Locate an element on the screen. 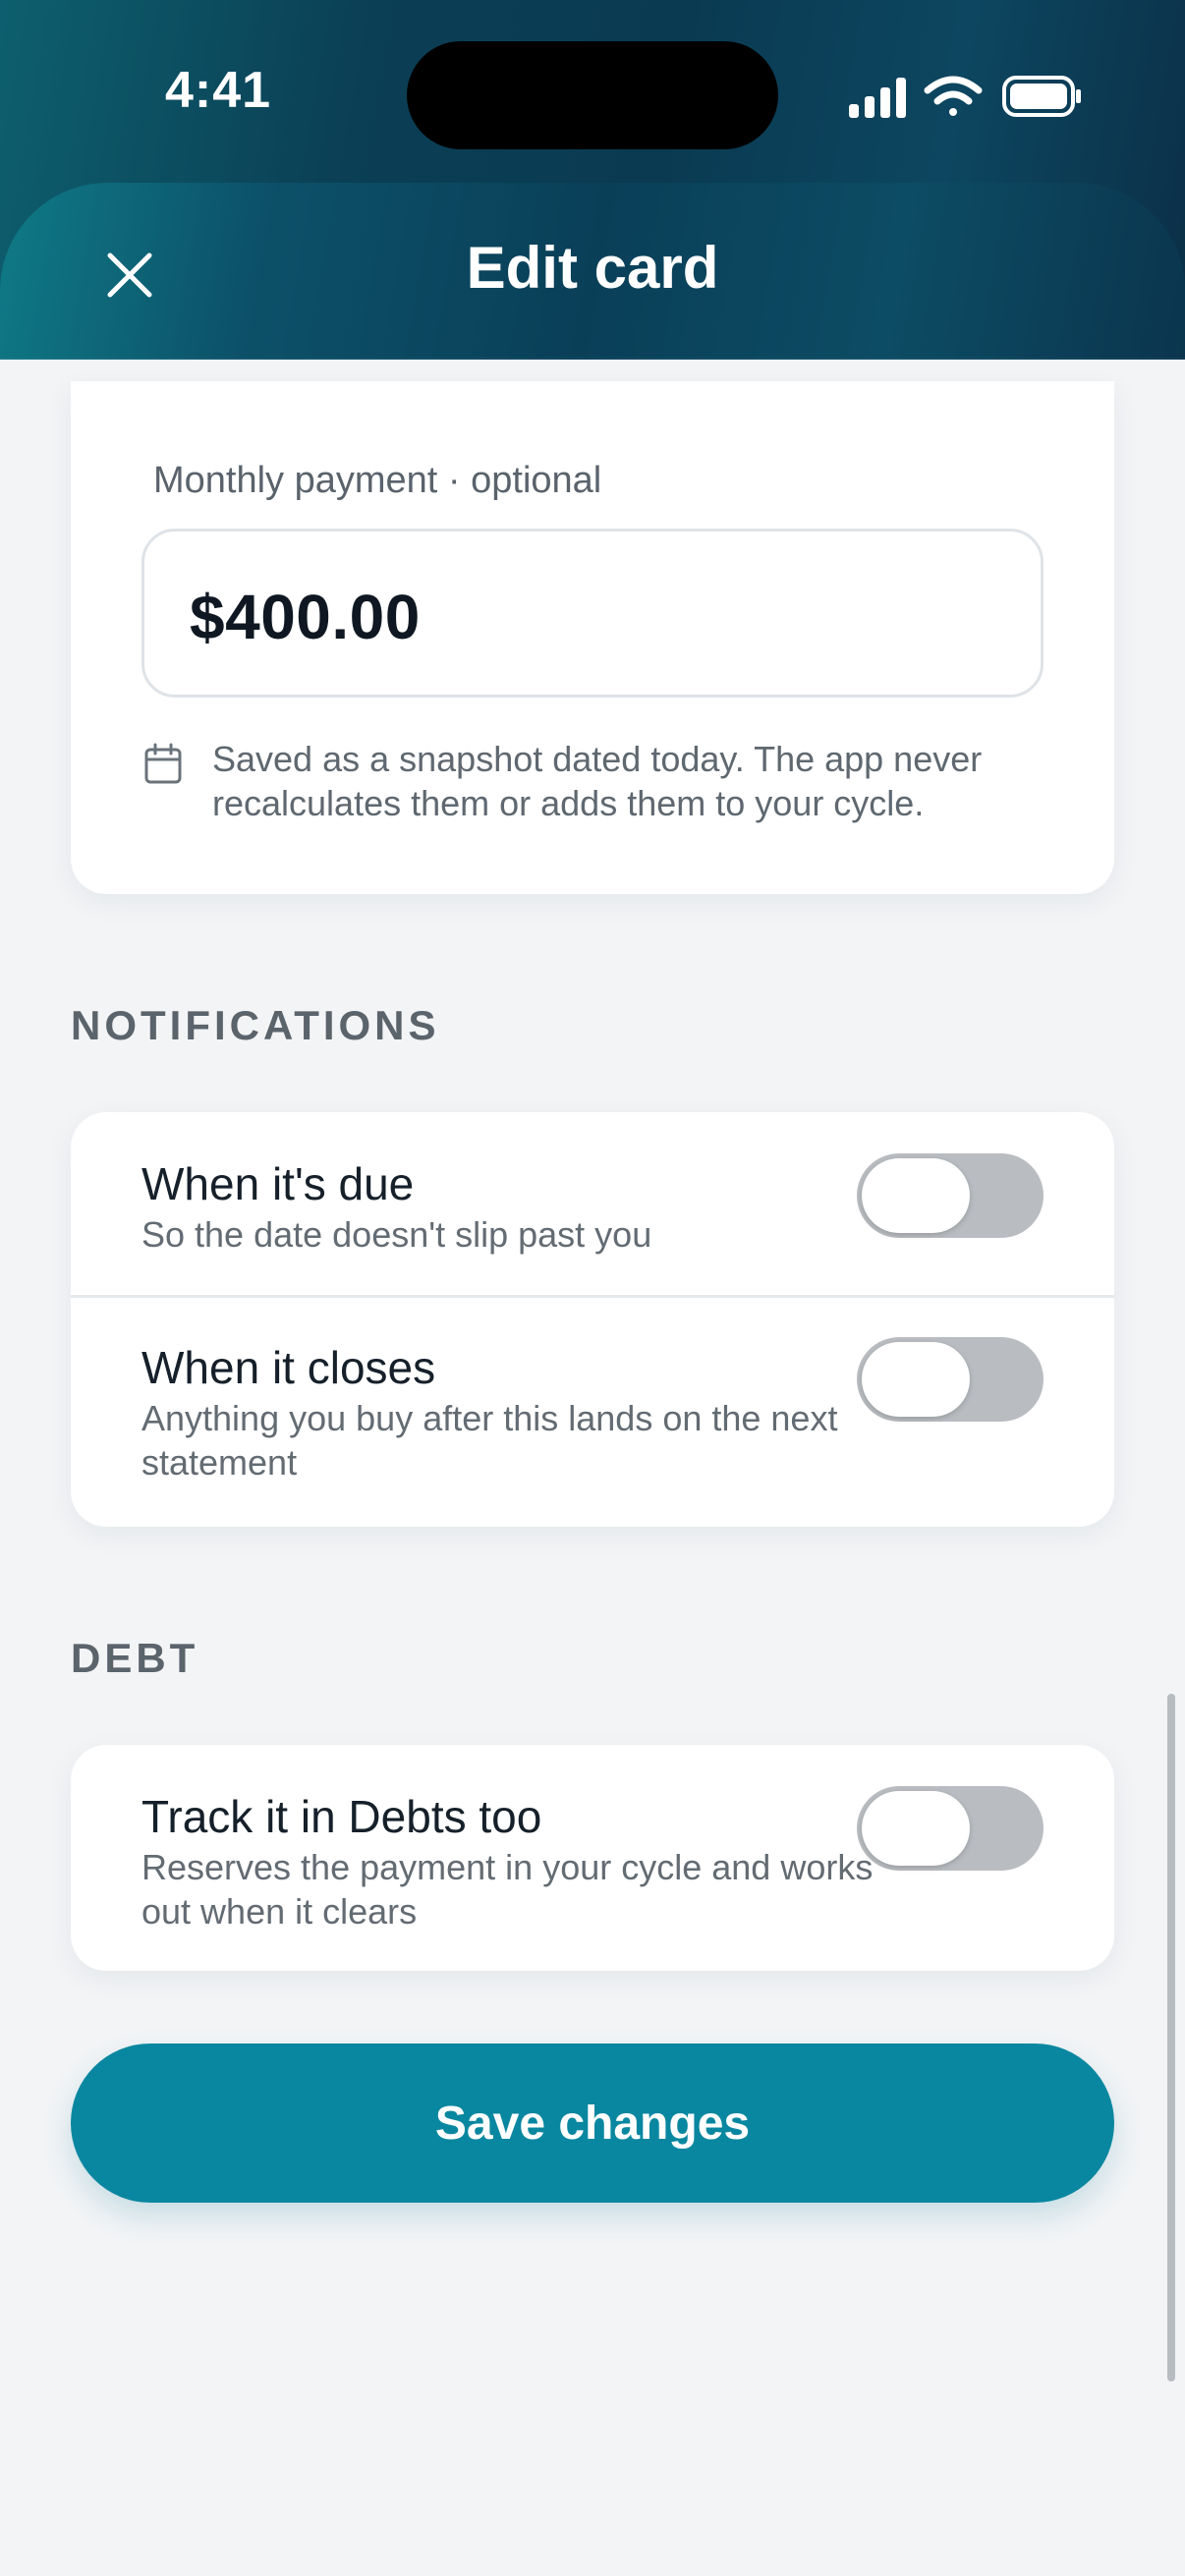 The width and height of the screenshot is (1185, 2576). monthly-payment-value: $400.00 is located at coordinates (306, 617).